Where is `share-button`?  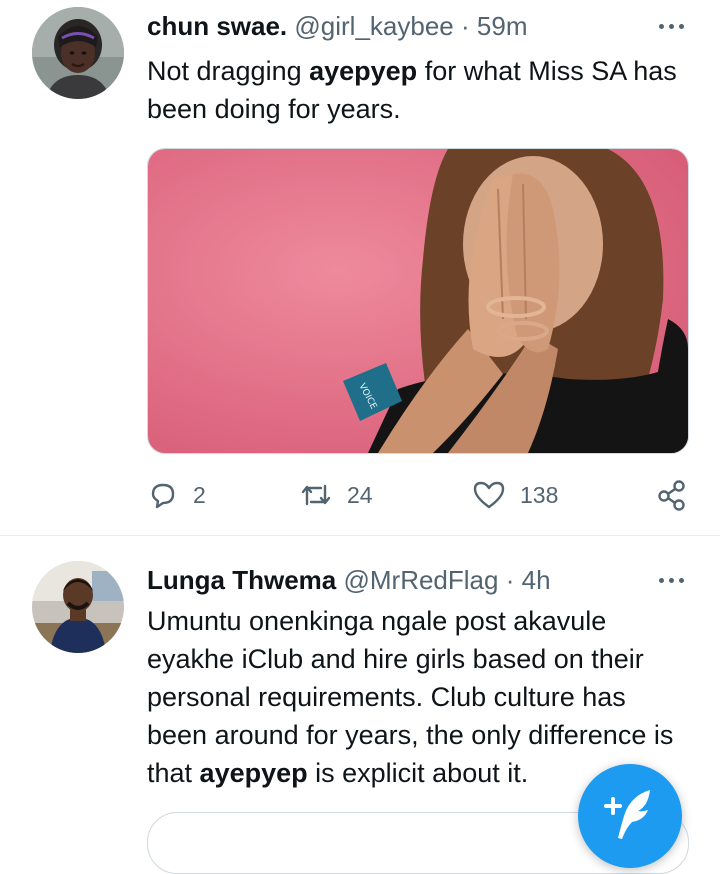
share-button is located at coordinates (672, 495).